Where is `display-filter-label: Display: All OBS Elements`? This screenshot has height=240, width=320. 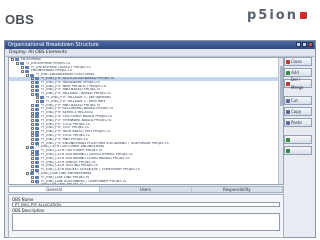 display-filter-label: Display: All OBS Elements is located at coordinates (38, 52).